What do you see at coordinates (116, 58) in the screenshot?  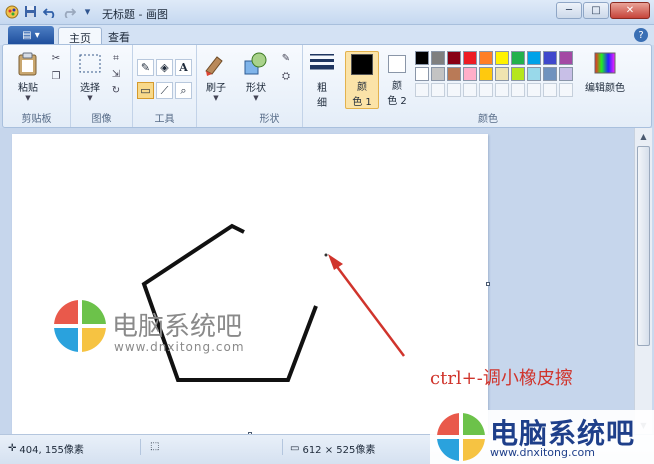 I see `crop-icon: ⌗` at bounding box center [116, 58].